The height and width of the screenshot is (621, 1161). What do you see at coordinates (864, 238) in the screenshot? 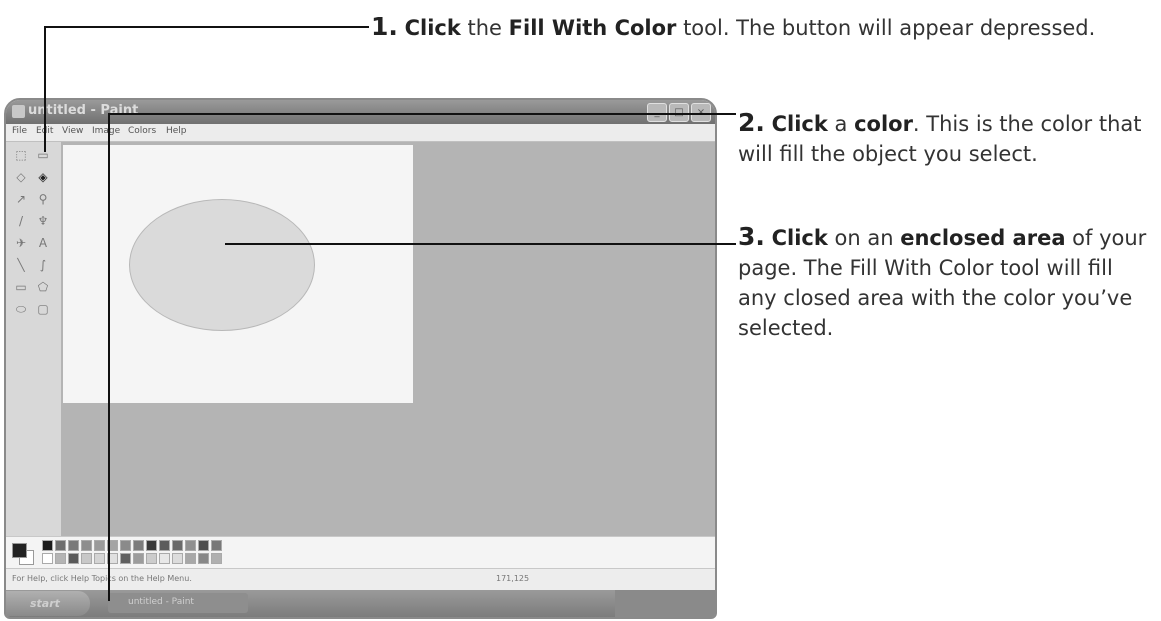
I see `step-text: on an` at bounding box center [864, 238].